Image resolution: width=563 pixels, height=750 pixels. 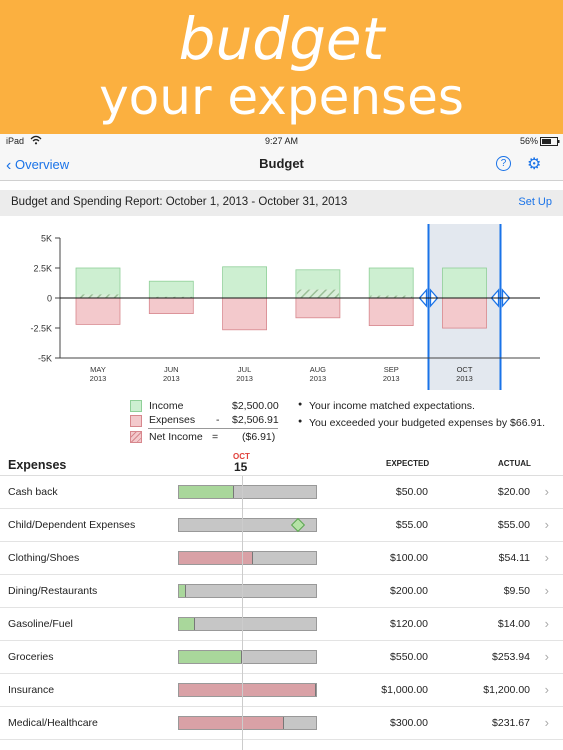 I want to click on expense-name: Dining/Restaurants, so click(x=53, y=591).